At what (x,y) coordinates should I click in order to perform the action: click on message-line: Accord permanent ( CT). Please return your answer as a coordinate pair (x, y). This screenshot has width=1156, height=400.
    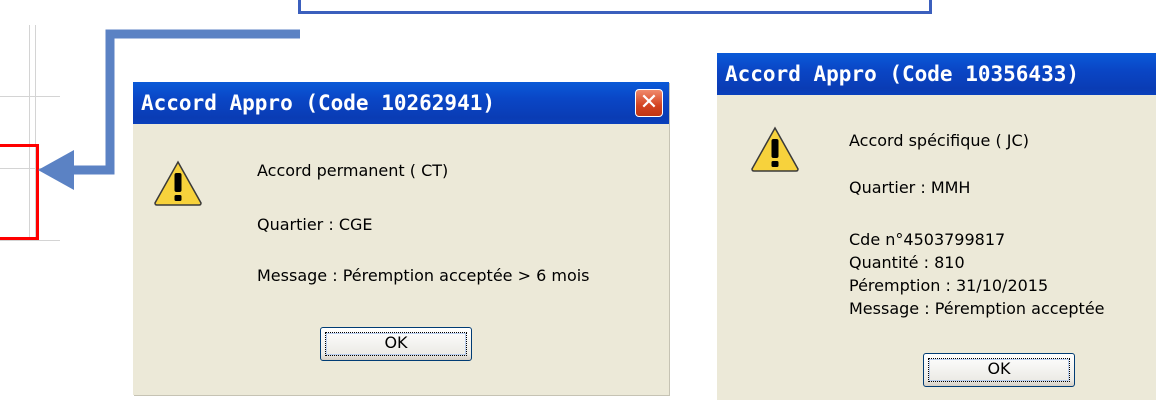
    Looking at the image, I should click on (353, 170).